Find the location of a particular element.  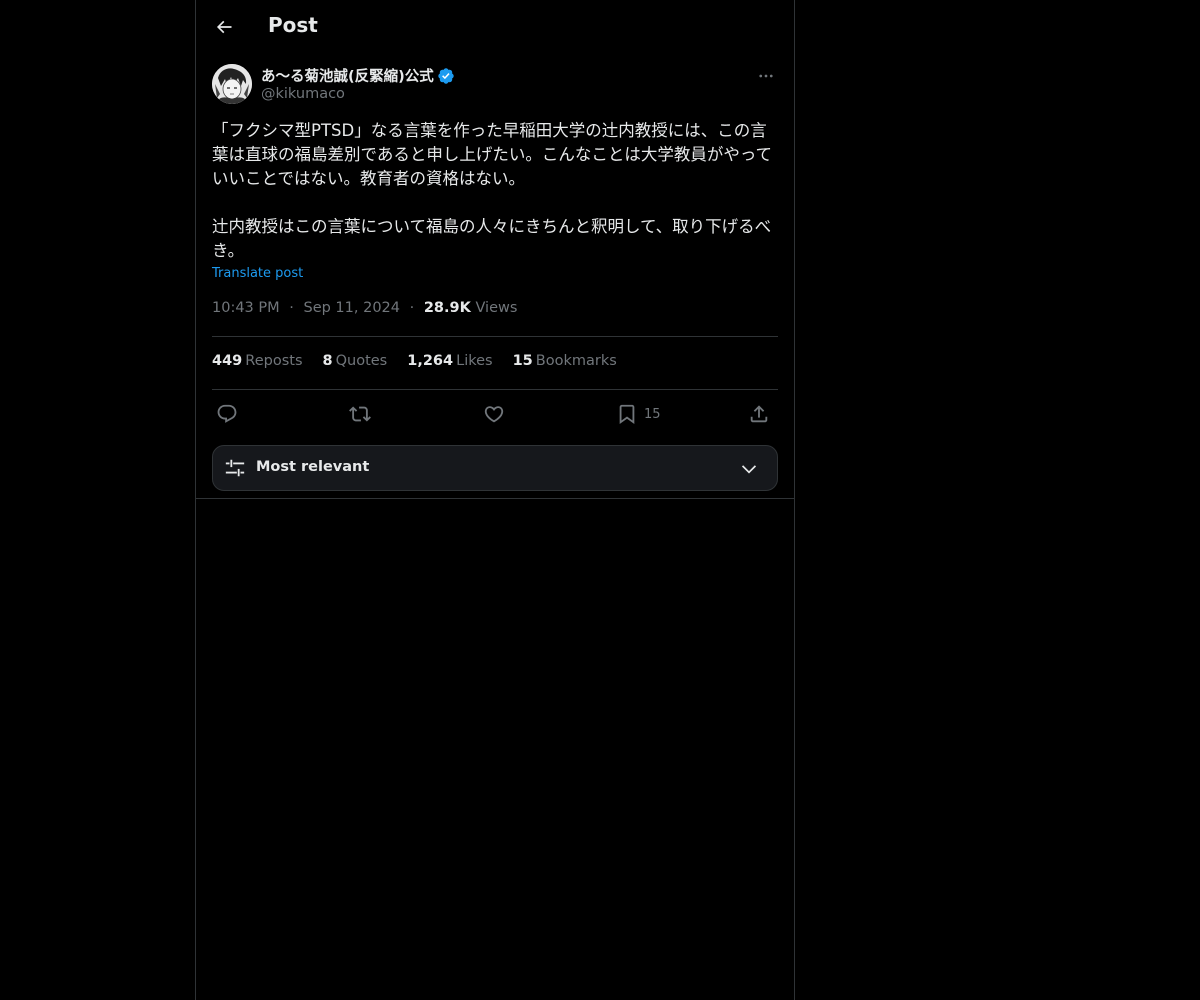

reply-icon is located at coordinates (227, 413).